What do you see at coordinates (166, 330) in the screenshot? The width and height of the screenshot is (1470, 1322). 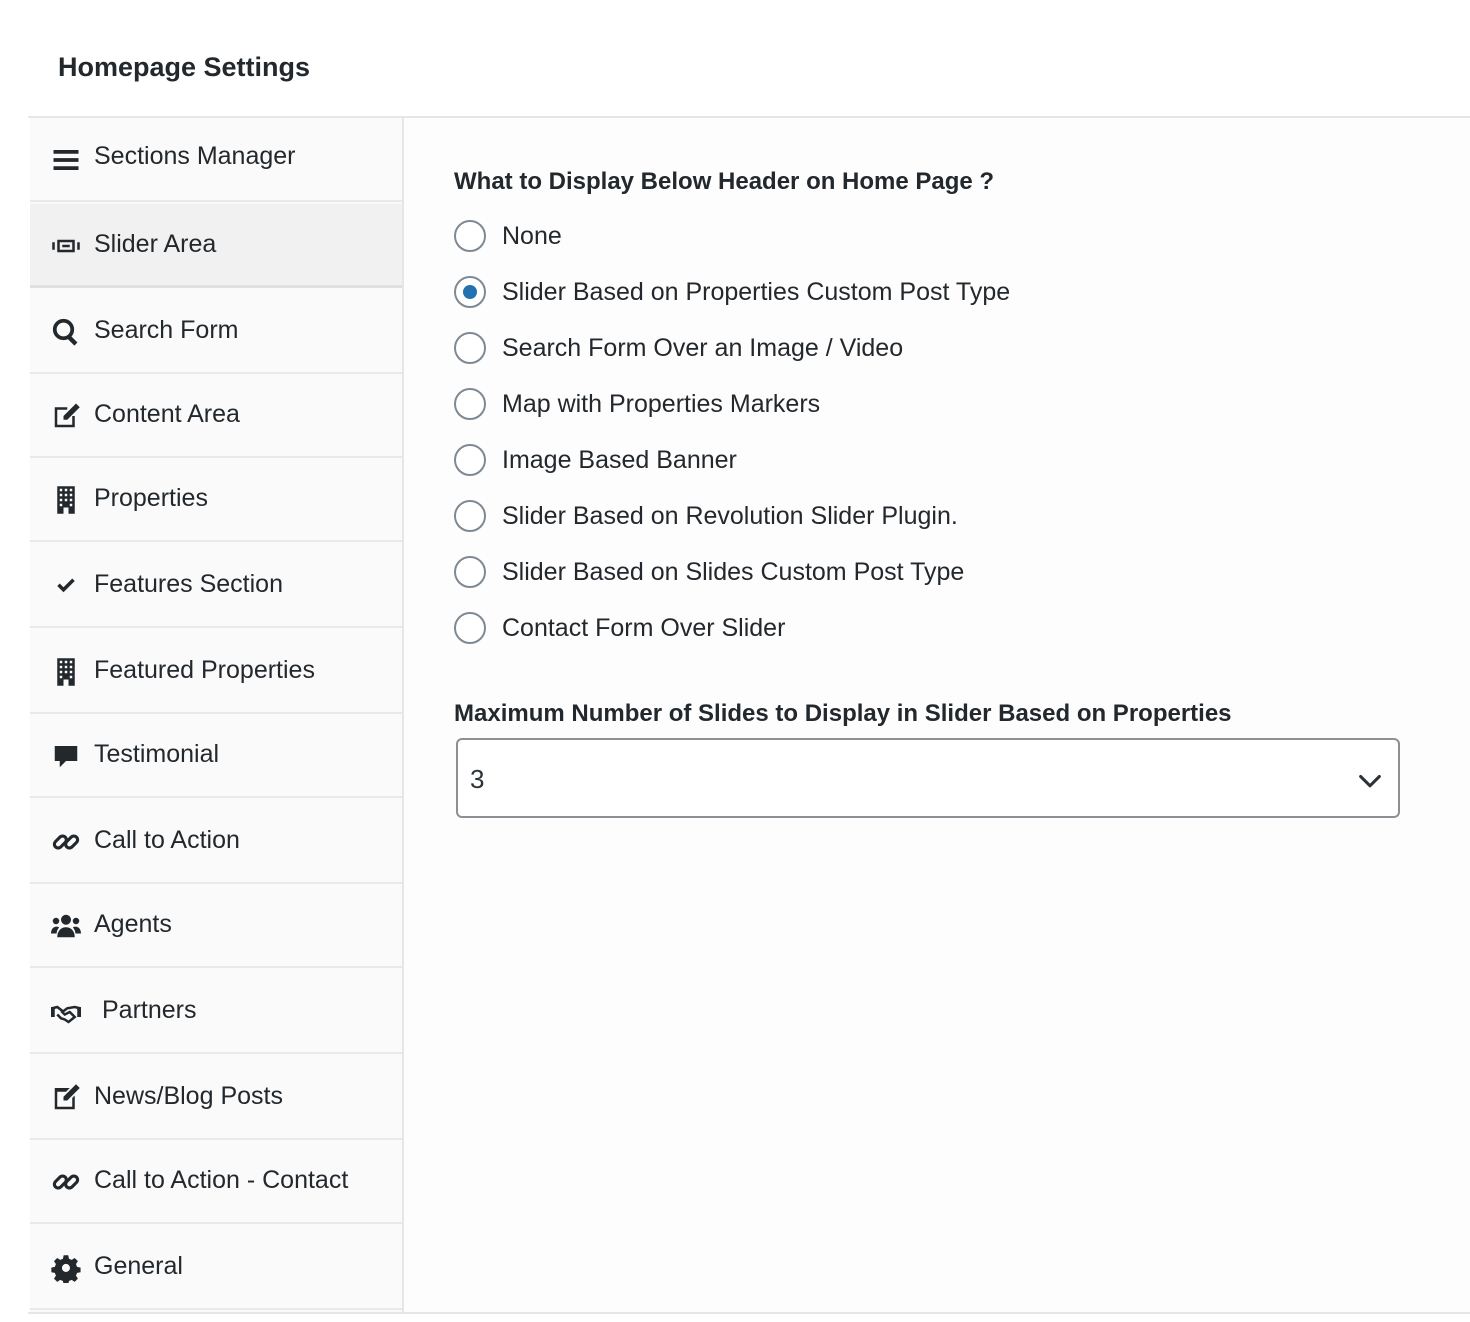 I see `sidebar-item-label: Search Form` at bounding box center [166, 330].